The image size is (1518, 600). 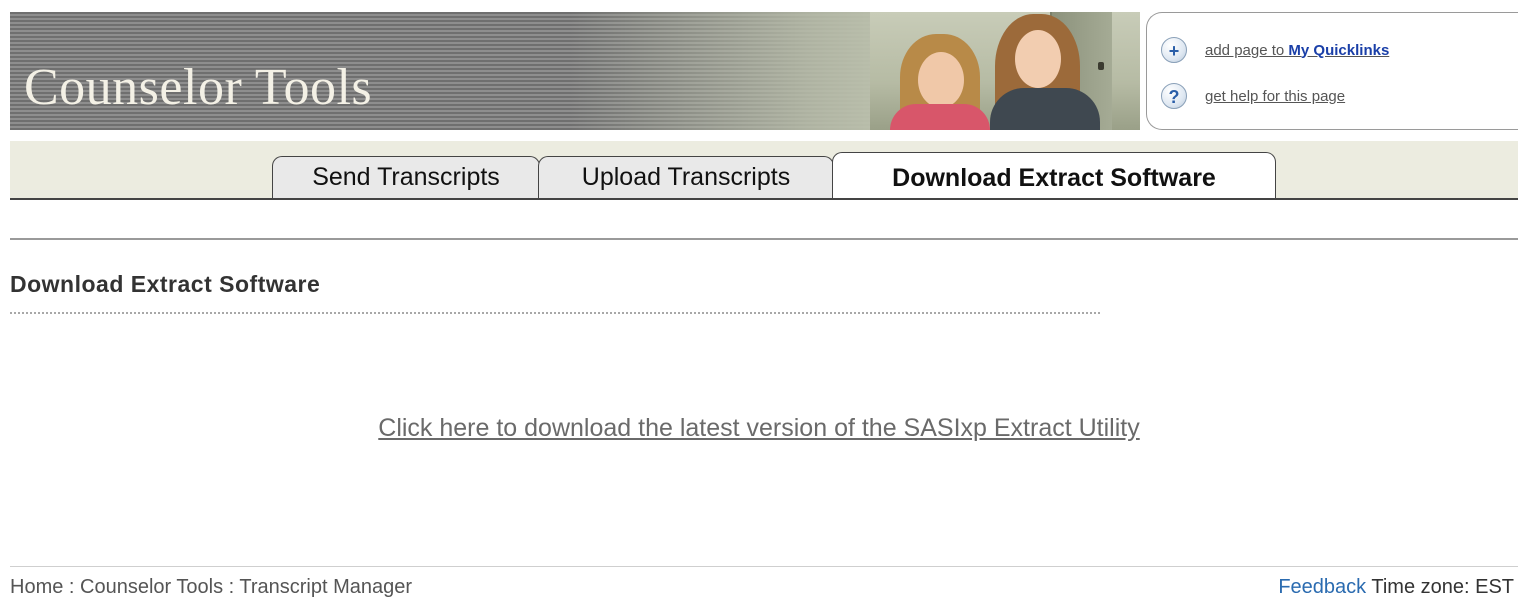 I want to click on footer-meta: Feedback Time zone: EST, so click(x=1396, y=587).